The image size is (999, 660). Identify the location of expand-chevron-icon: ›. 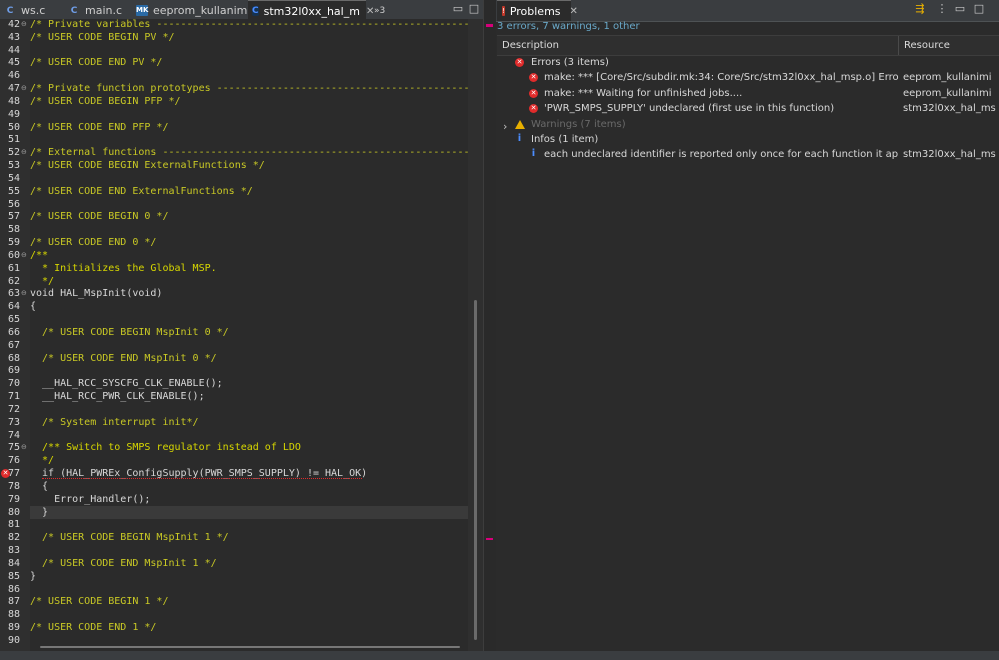
(505, 126).